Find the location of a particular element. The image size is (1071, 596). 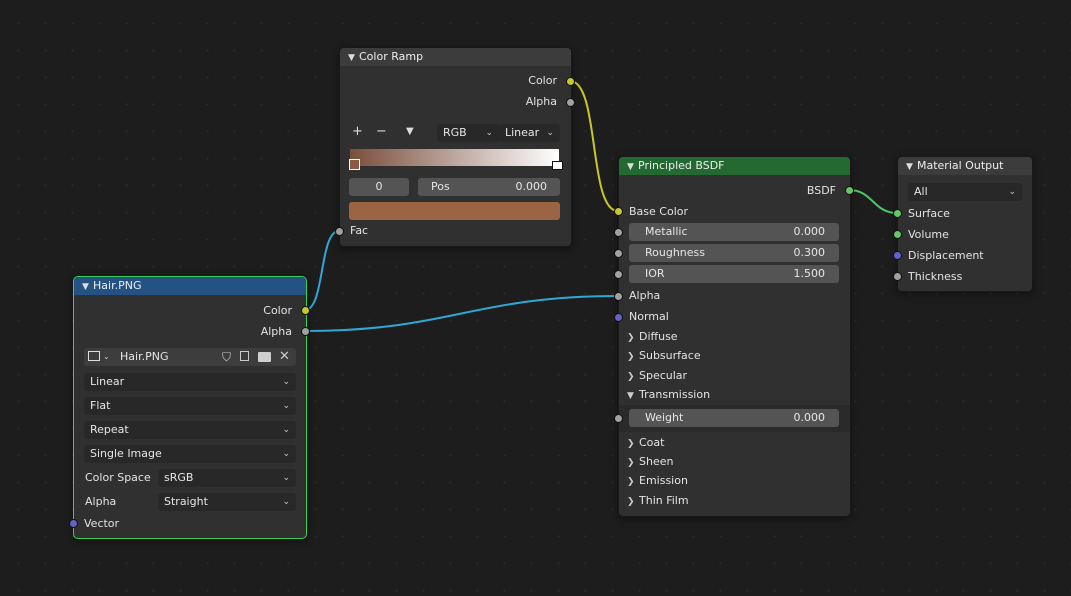

image-vector-socket is located at coordinates (73, 523).